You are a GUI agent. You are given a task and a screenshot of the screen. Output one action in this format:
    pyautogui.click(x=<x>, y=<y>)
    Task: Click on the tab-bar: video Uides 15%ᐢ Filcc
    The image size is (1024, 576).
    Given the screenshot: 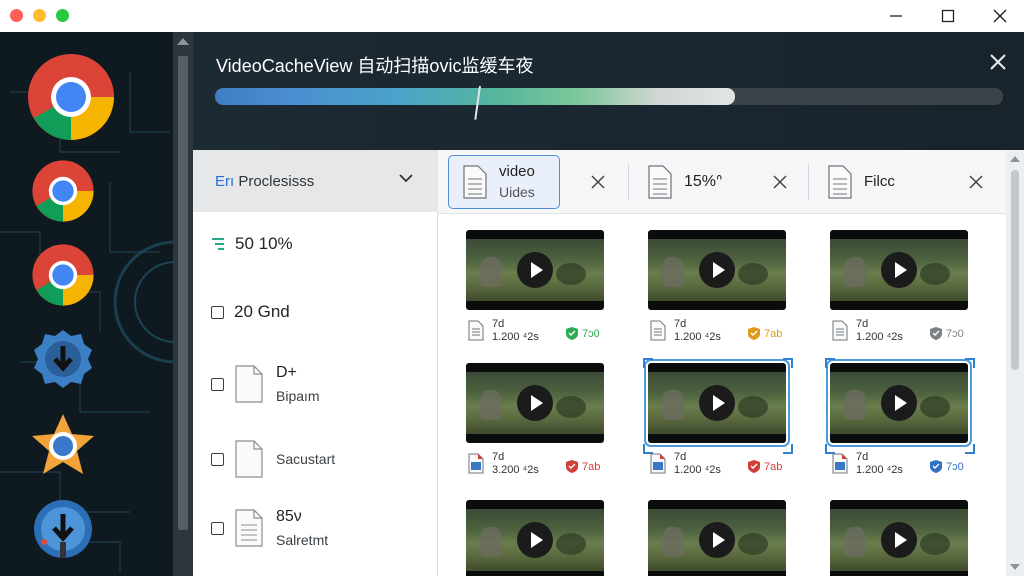 What is the action you would take?
    pyautogui.click(x=722, y=182)
    